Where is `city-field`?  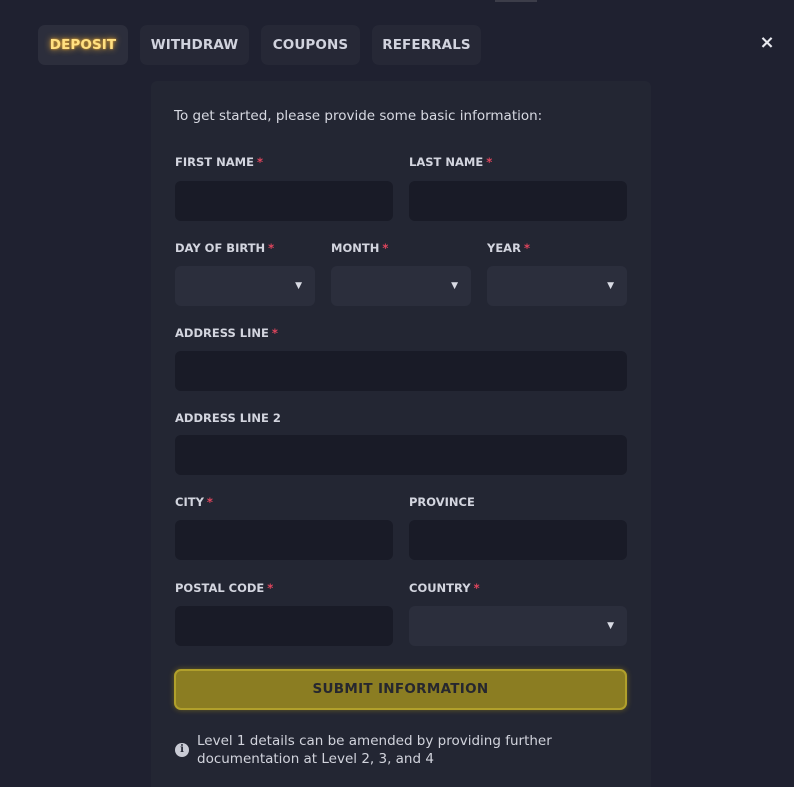 city-field is located at coordinates (284, 540).